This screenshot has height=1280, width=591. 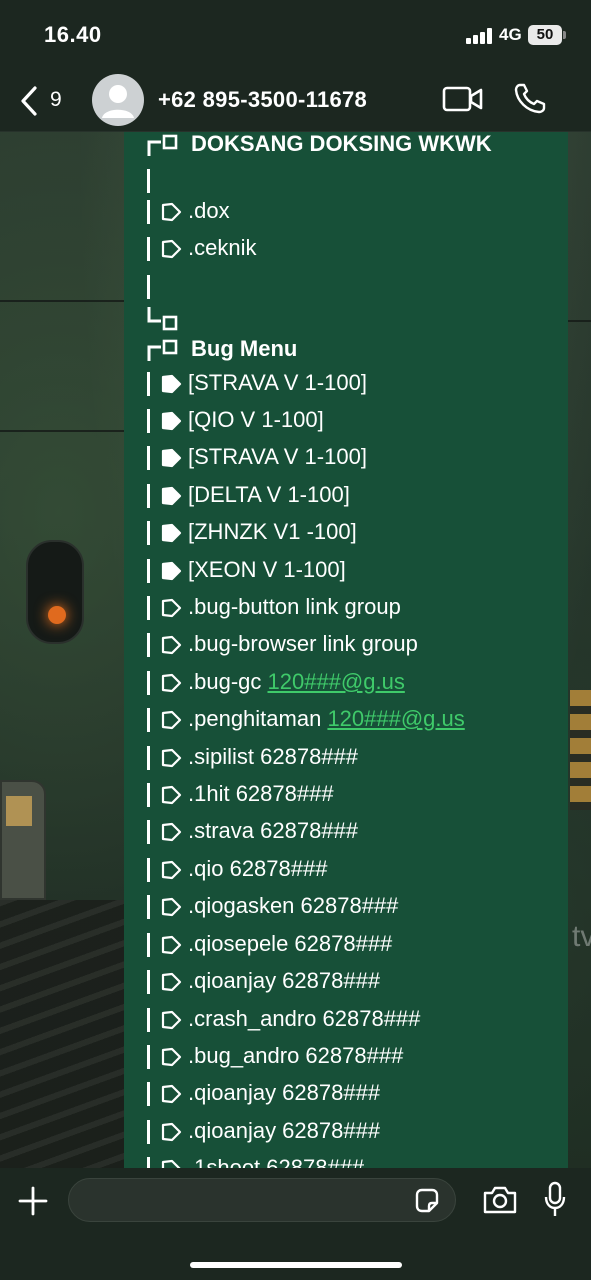 I want to click on menu-item-text: .sipilist 62878###, so click(x=273, y=756).